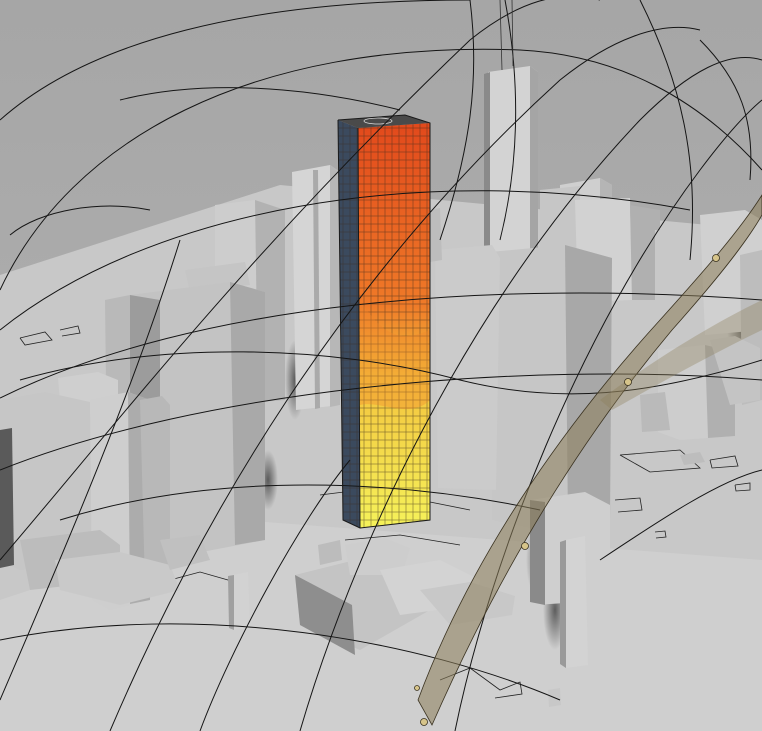 The image size is (762, 731). What do you see at coordinates (384, 321) in the screenshot?
I see `analysis-tower` at bounding box center [384, 321].